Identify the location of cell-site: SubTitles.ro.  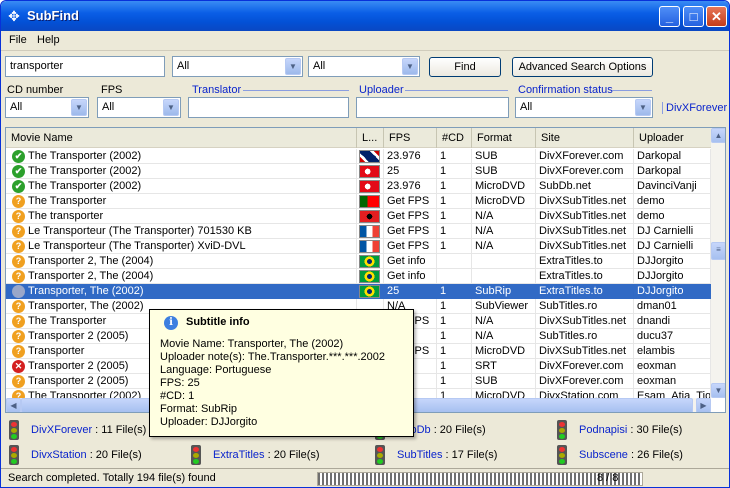
(585, 306).